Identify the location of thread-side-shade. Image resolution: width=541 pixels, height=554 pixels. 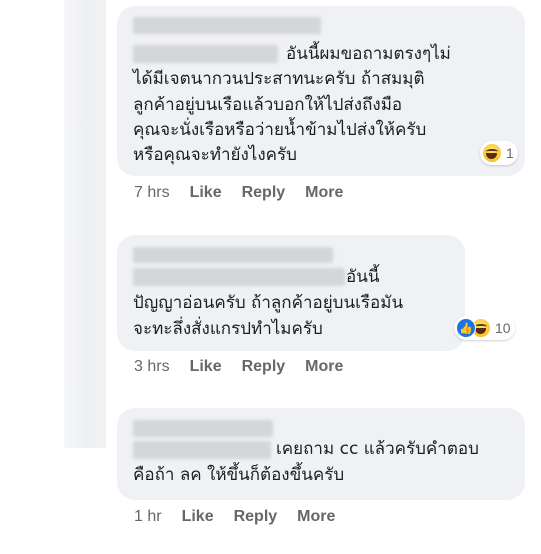
(85, 224).